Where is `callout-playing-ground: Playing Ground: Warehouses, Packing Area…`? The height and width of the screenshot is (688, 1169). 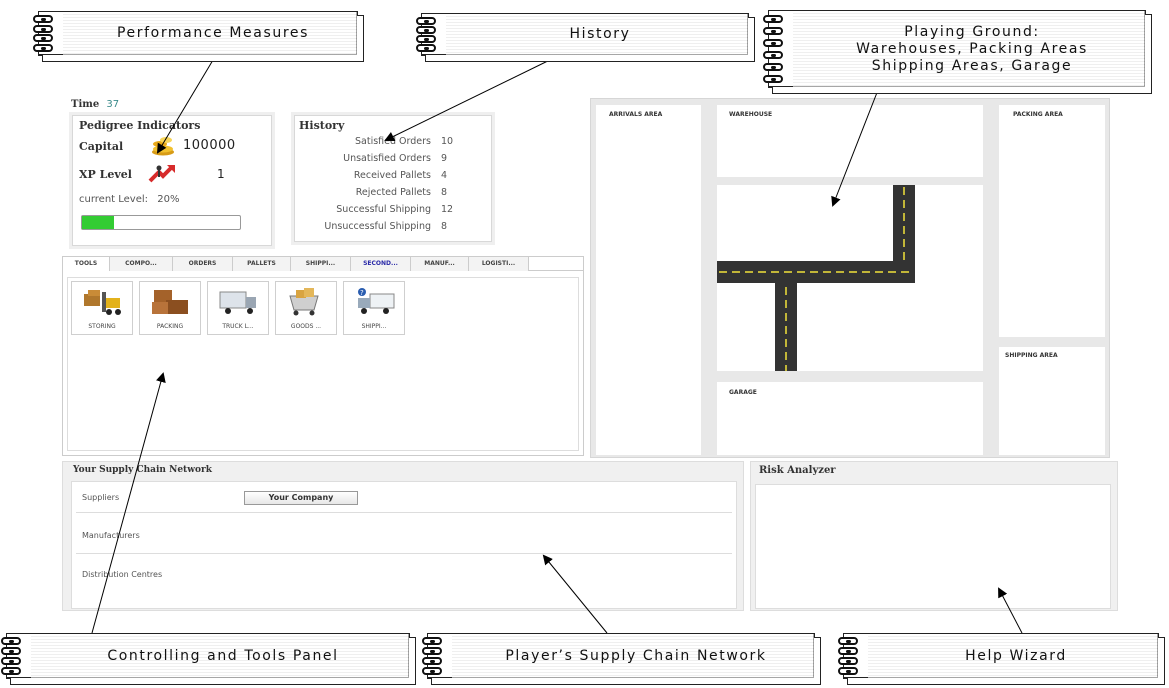 callout-playing-ground: Playing Ground: Warehouses, Packing Area… is located at coordinates (957, 52).